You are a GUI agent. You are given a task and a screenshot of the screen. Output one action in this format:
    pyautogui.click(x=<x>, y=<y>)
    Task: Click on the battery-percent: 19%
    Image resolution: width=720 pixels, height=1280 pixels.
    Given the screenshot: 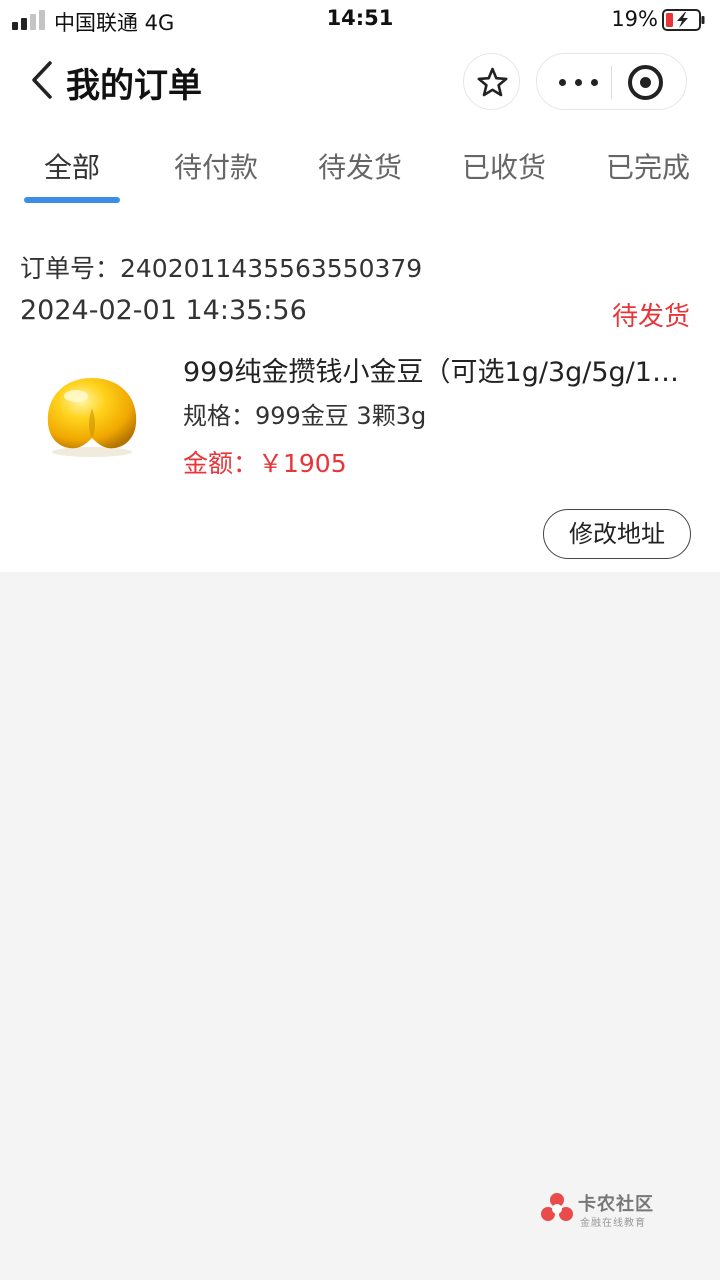 What is the action you would take?
    pyautogui.click(x=634, y=19)
    